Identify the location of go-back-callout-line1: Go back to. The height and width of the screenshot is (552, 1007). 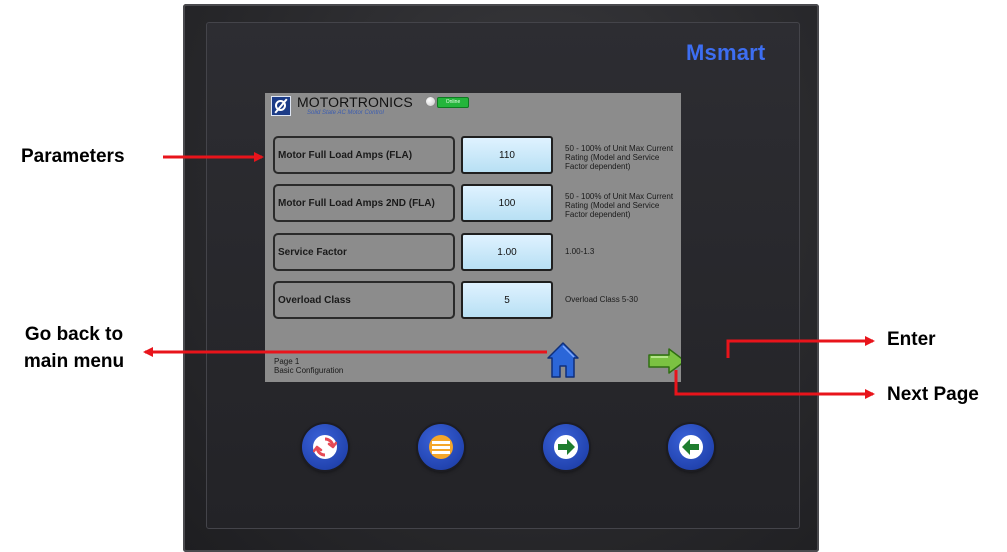
(74, 334).